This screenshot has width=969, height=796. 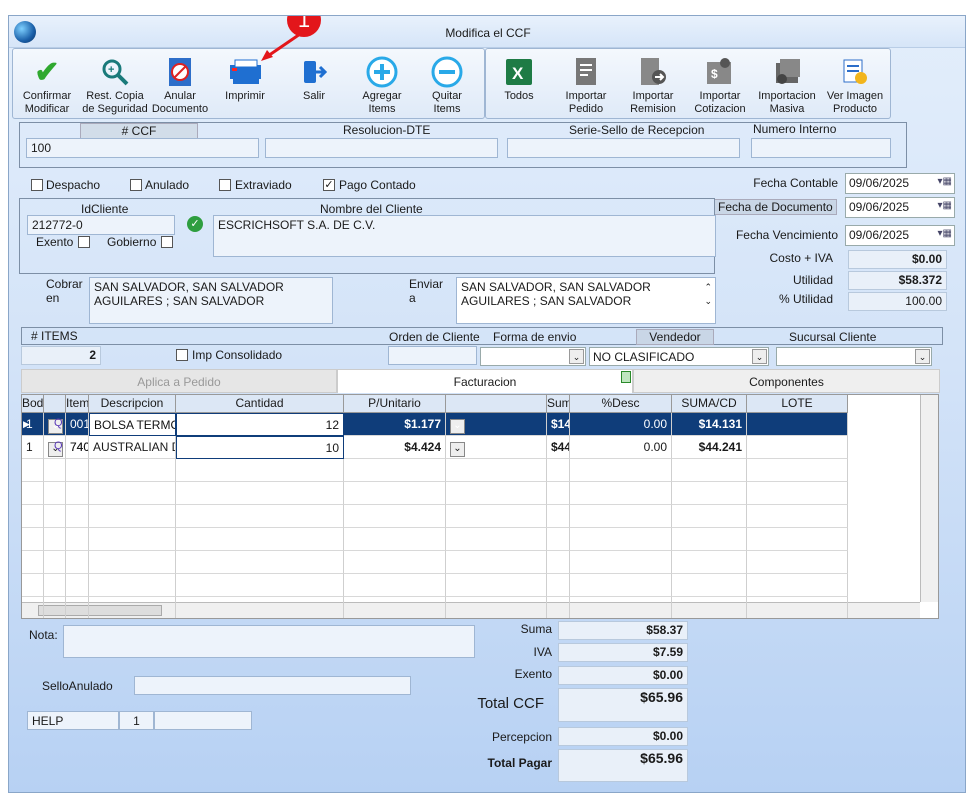 I want to click on item-code-cell: 0012, so click(x=77, y=424).